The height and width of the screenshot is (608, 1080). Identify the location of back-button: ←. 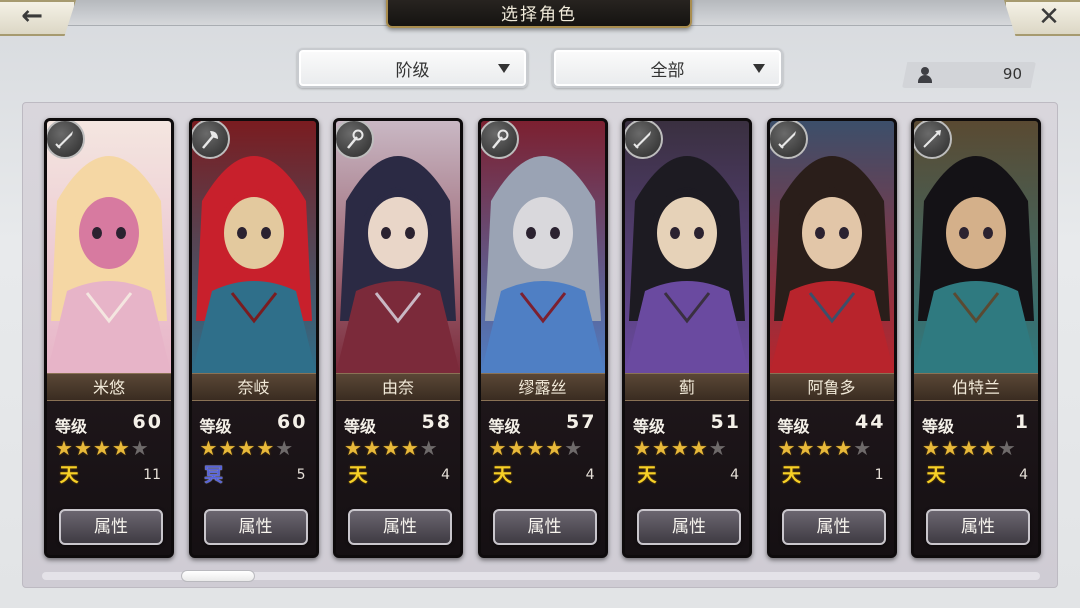
(38, 18).